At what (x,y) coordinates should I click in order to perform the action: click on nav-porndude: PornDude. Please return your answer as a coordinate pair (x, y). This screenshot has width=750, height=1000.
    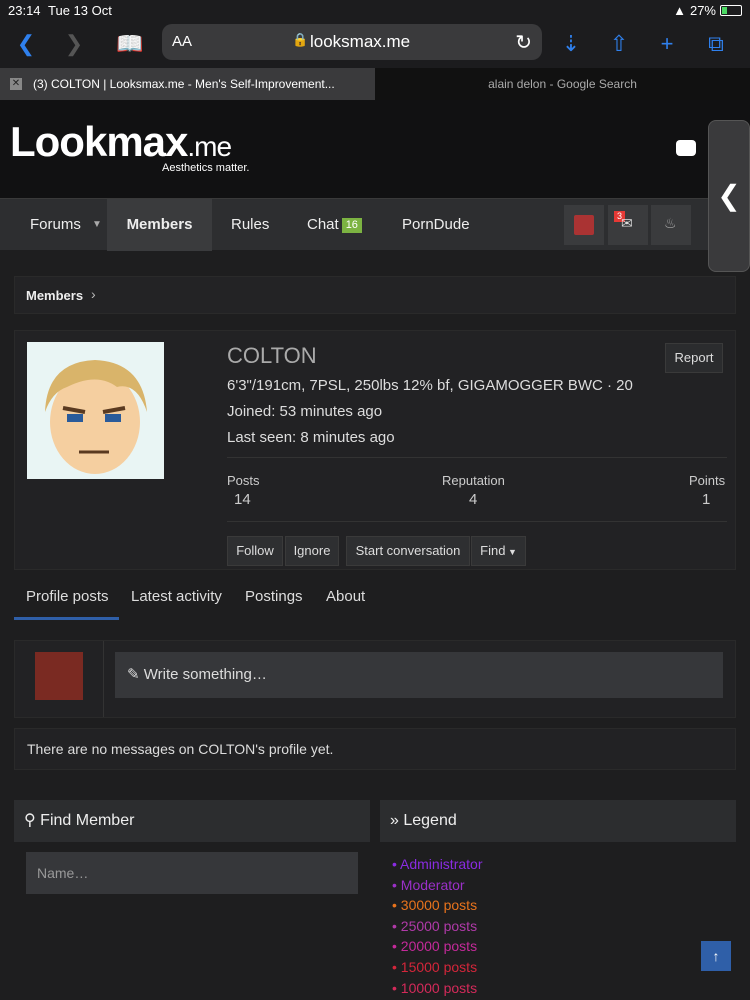
    Looking at the image, I should click on (436, 225).